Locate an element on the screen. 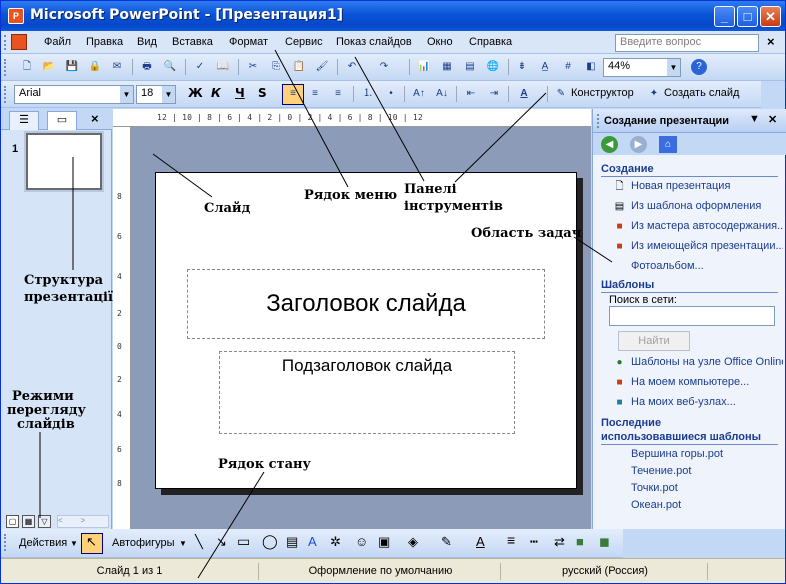  autoshapes-menu: Автофигуры is located at coordinates (143, 543).